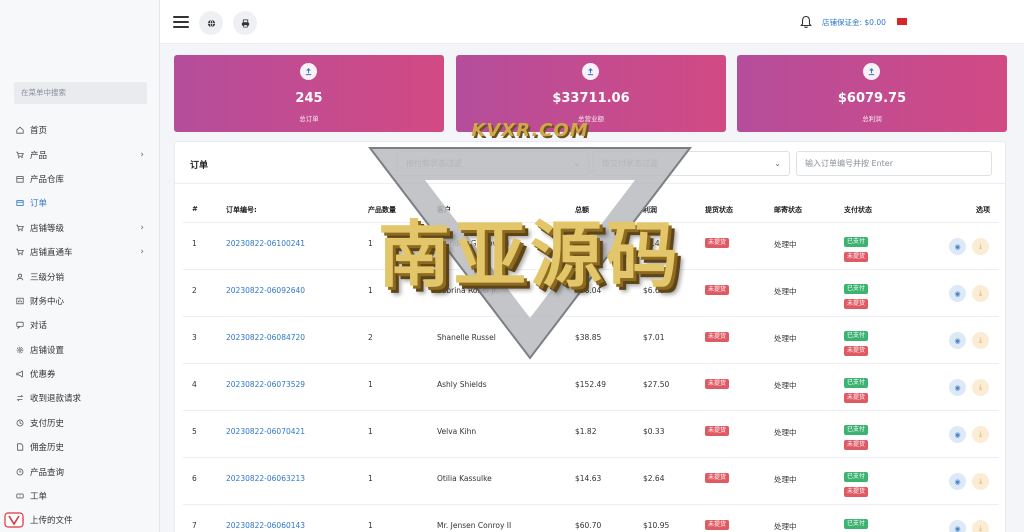 The width and height of the screenshot is (1024, 532). I want to click on order-total: $60.70, so click(588, 525).